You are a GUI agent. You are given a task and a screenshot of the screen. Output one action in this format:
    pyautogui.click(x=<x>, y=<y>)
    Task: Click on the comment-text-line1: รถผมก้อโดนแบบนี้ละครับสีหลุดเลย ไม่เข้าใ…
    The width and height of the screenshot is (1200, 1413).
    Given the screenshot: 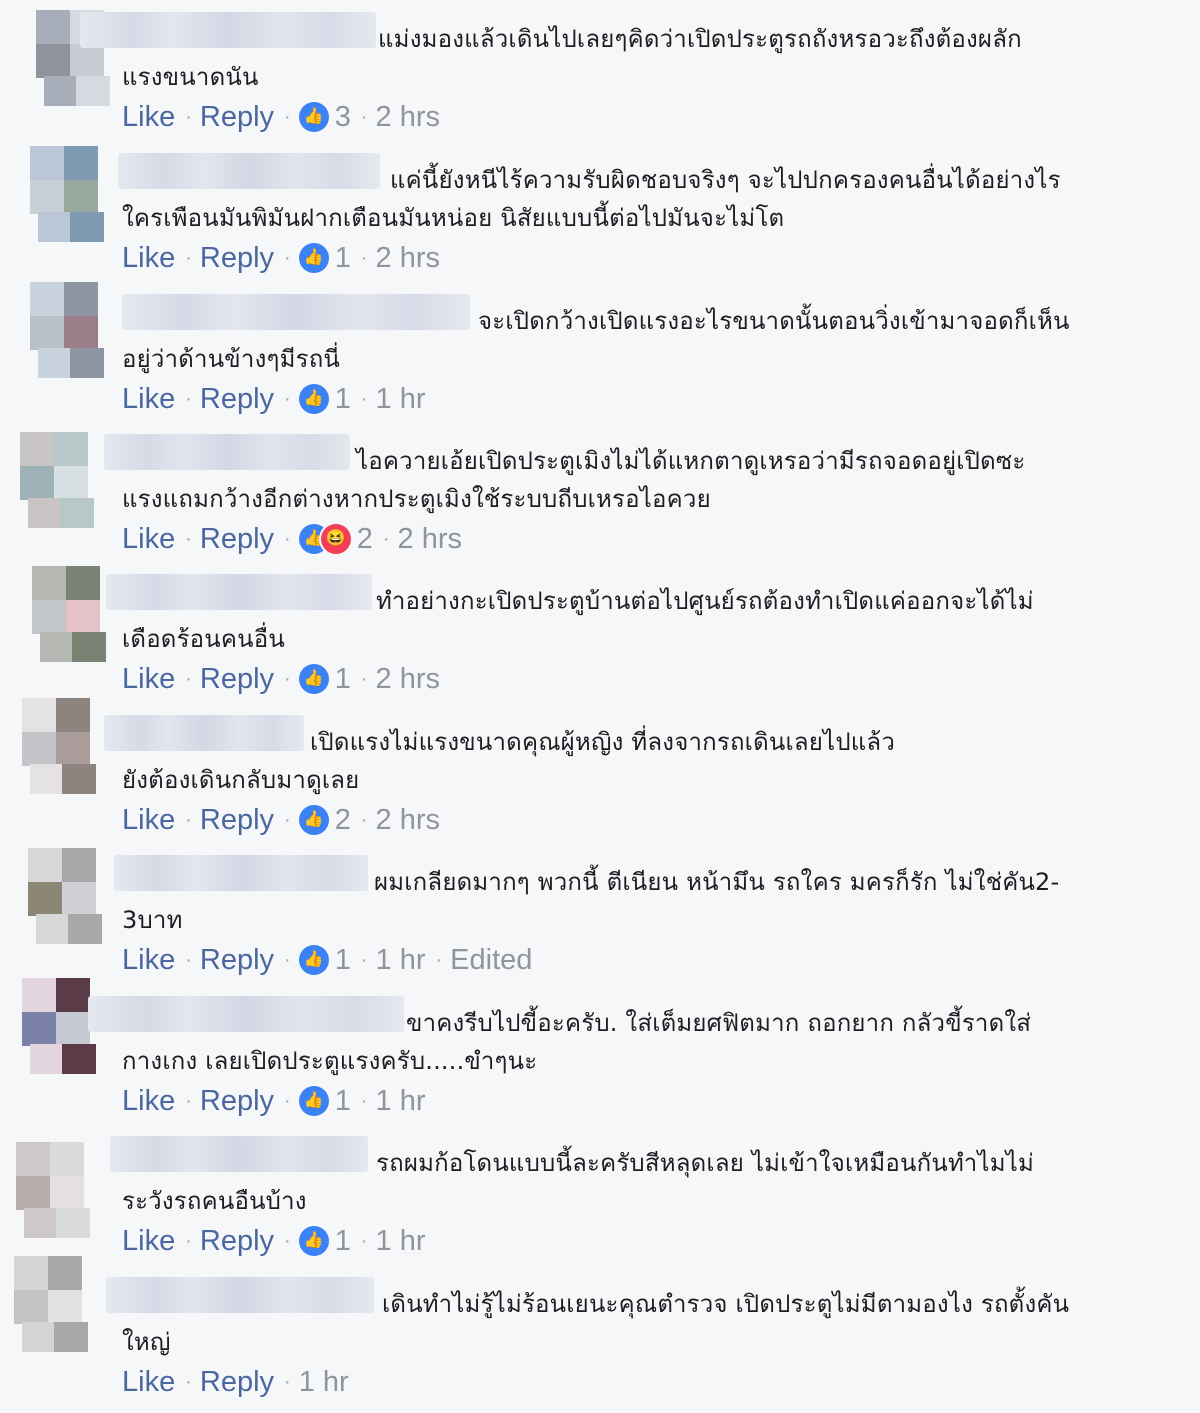 What is the action you would take?
    pyautogui.click(x=705, y=1163)
    